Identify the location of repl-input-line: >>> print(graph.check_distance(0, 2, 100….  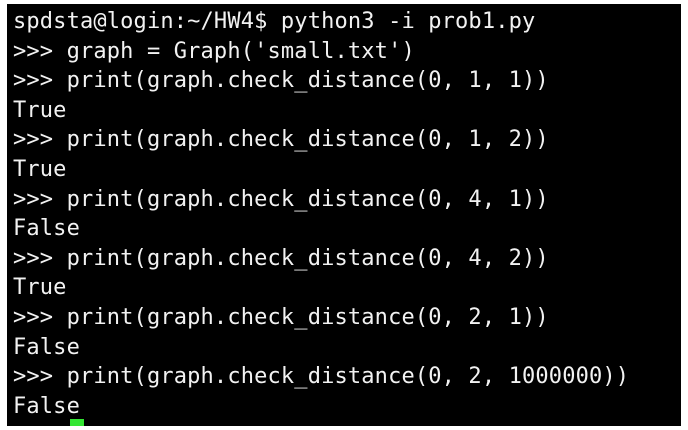
(321, 377).